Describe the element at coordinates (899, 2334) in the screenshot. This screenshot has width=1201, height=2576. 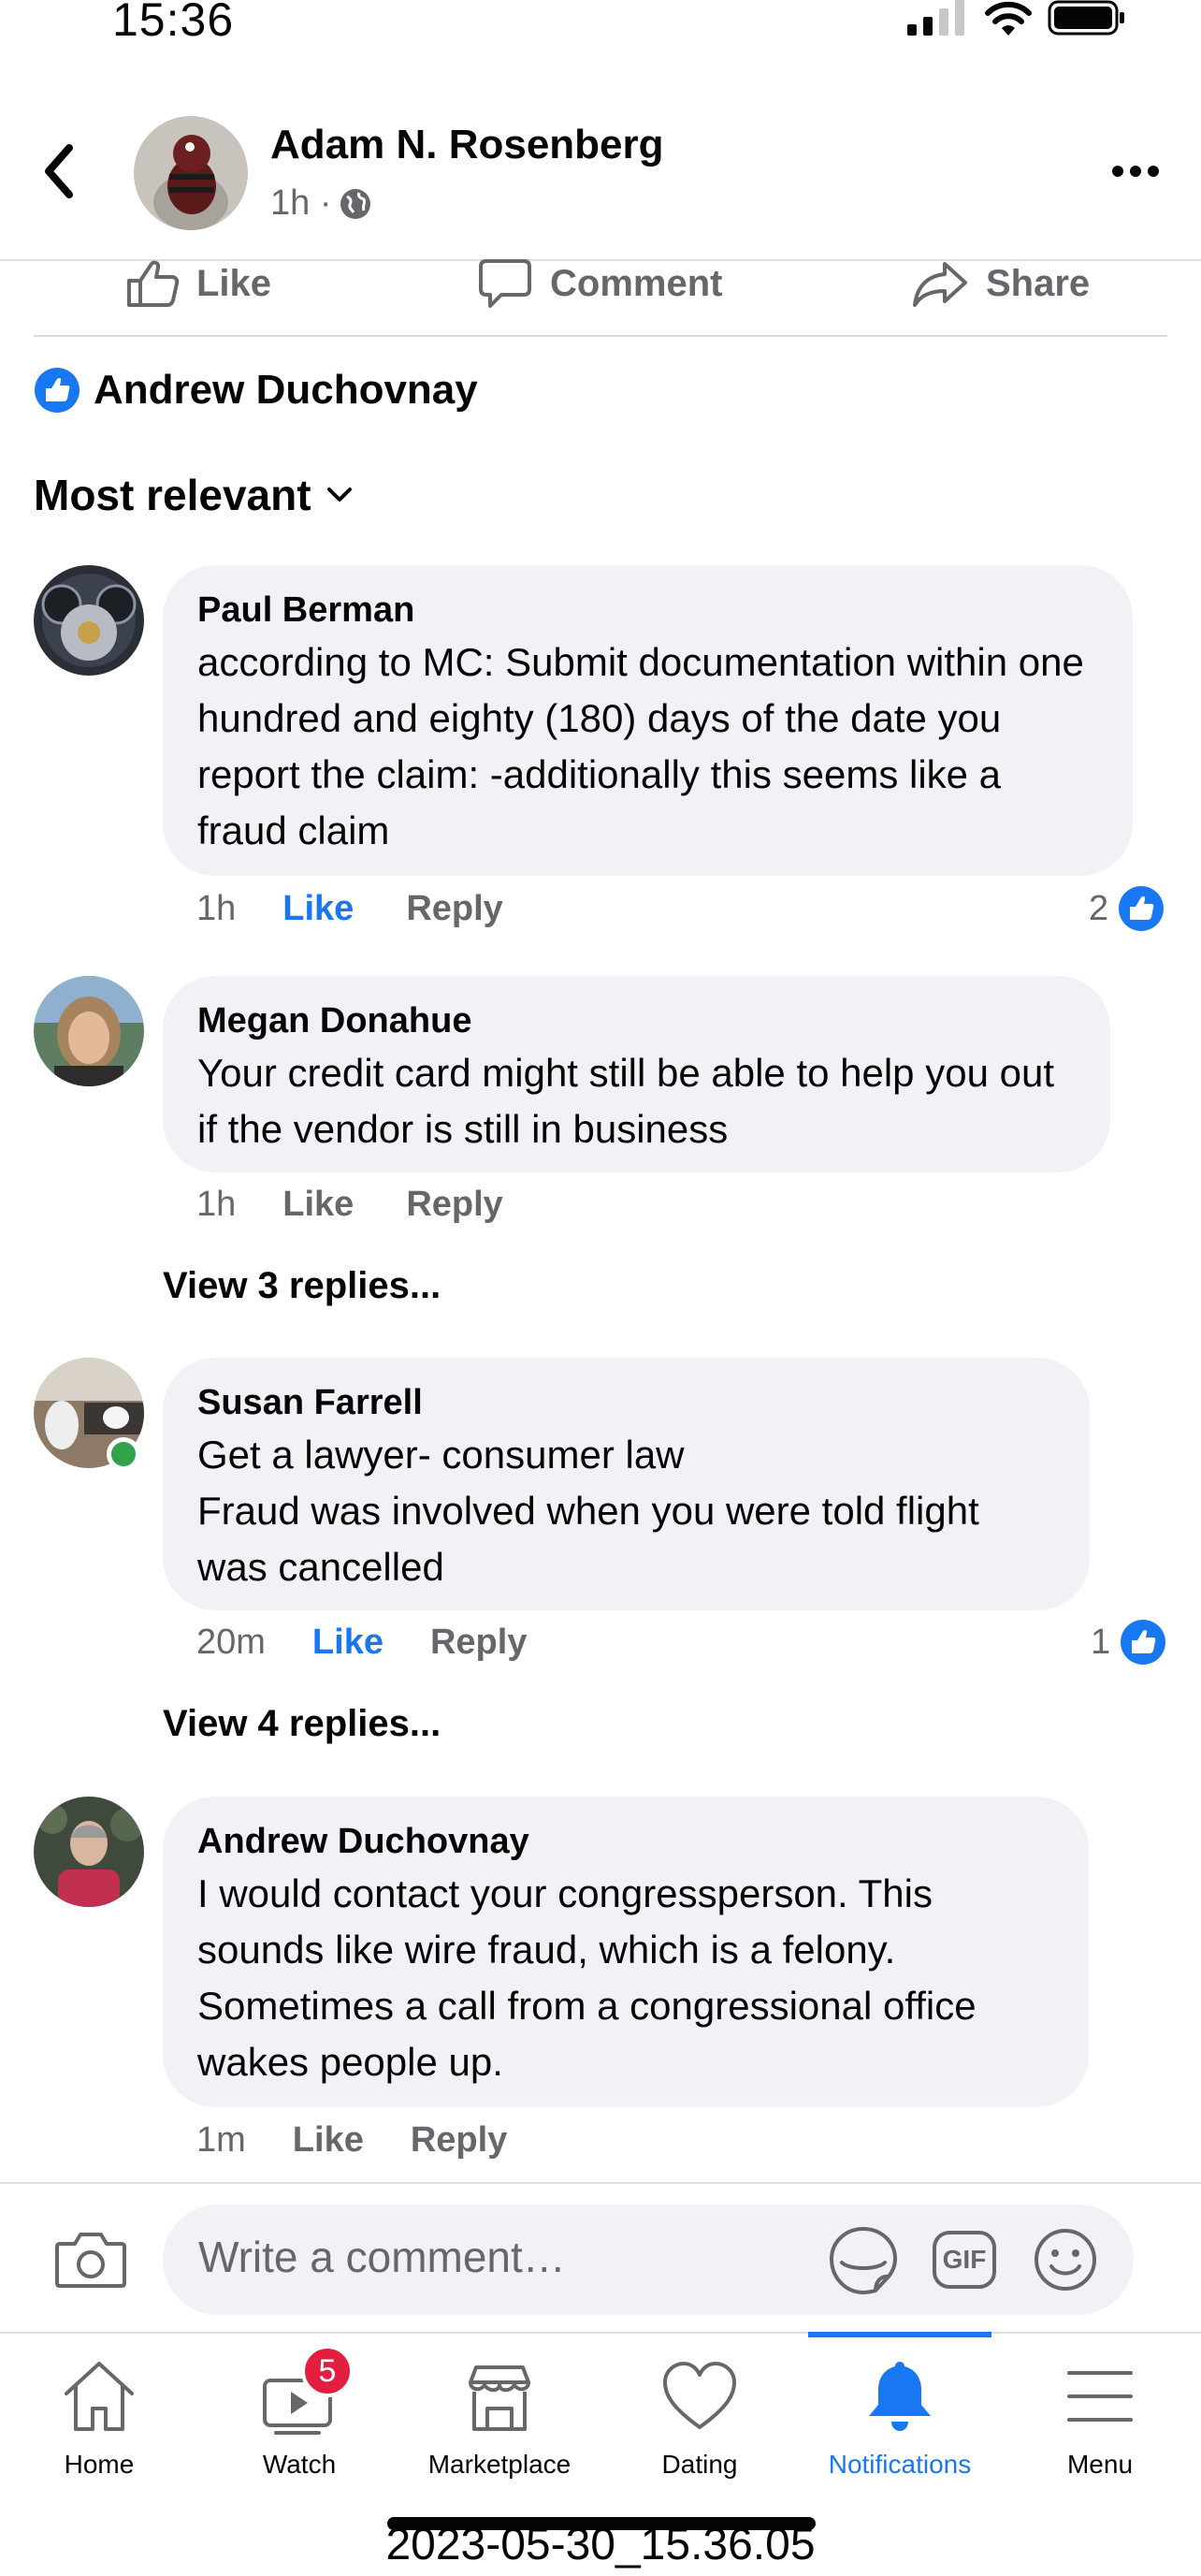
I see `active-tab-indicator` at that location.